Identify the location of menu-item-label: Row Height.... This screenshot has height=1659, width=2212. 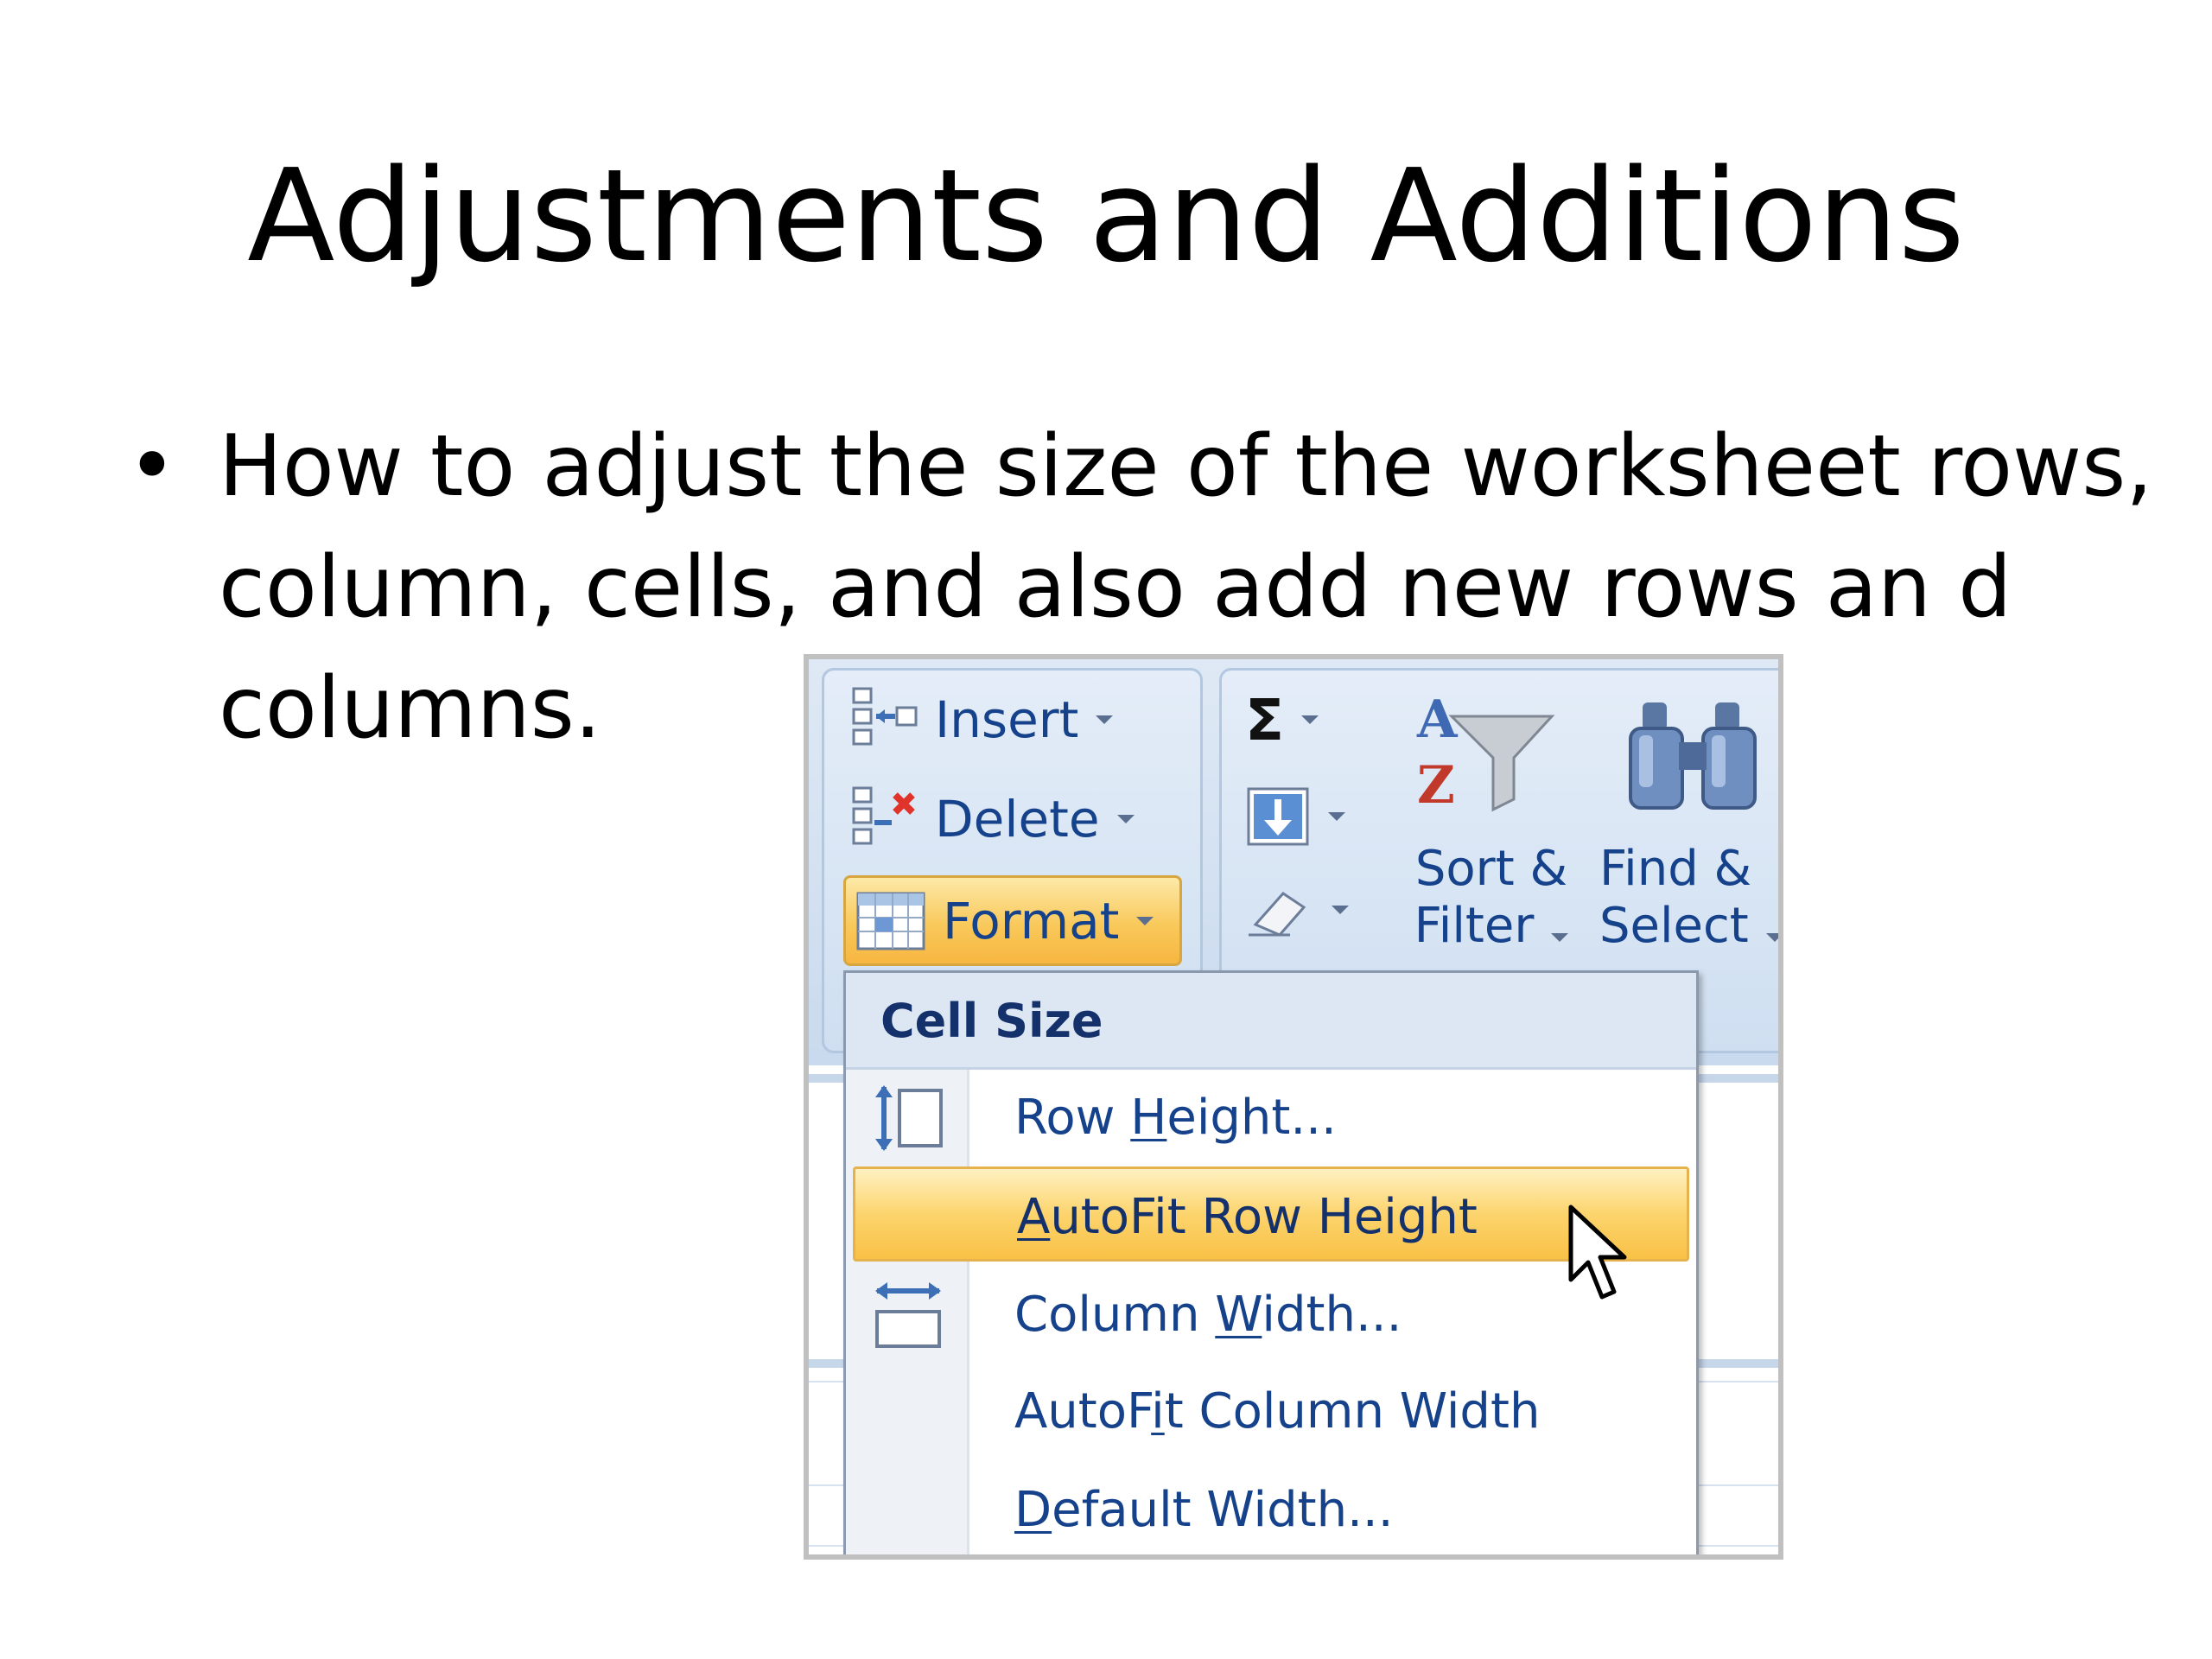
(1175, 1118).